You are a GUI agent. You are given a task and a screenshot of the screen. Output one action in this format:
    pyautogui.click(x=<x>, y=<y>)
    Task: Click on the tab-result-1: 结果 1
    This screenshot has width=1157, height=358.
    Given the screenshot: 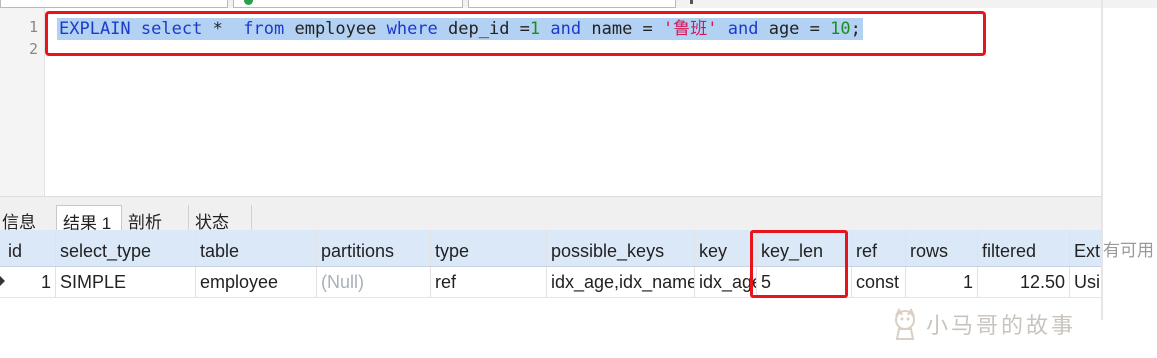 What is the action you would take?
    pyautogui.click(x=89, y=219)
    